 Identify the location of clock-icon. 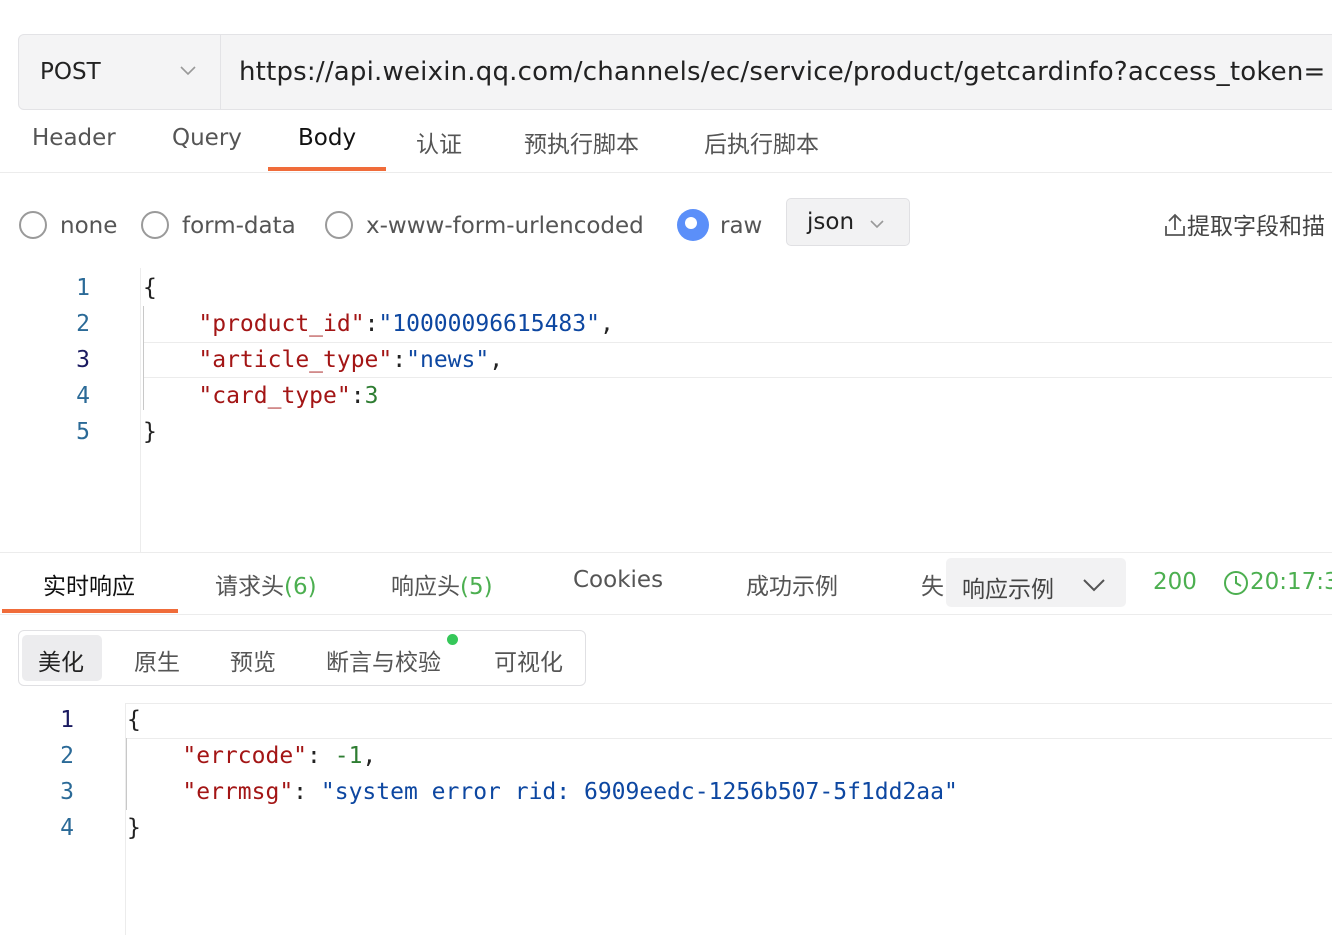
(1236, 583).